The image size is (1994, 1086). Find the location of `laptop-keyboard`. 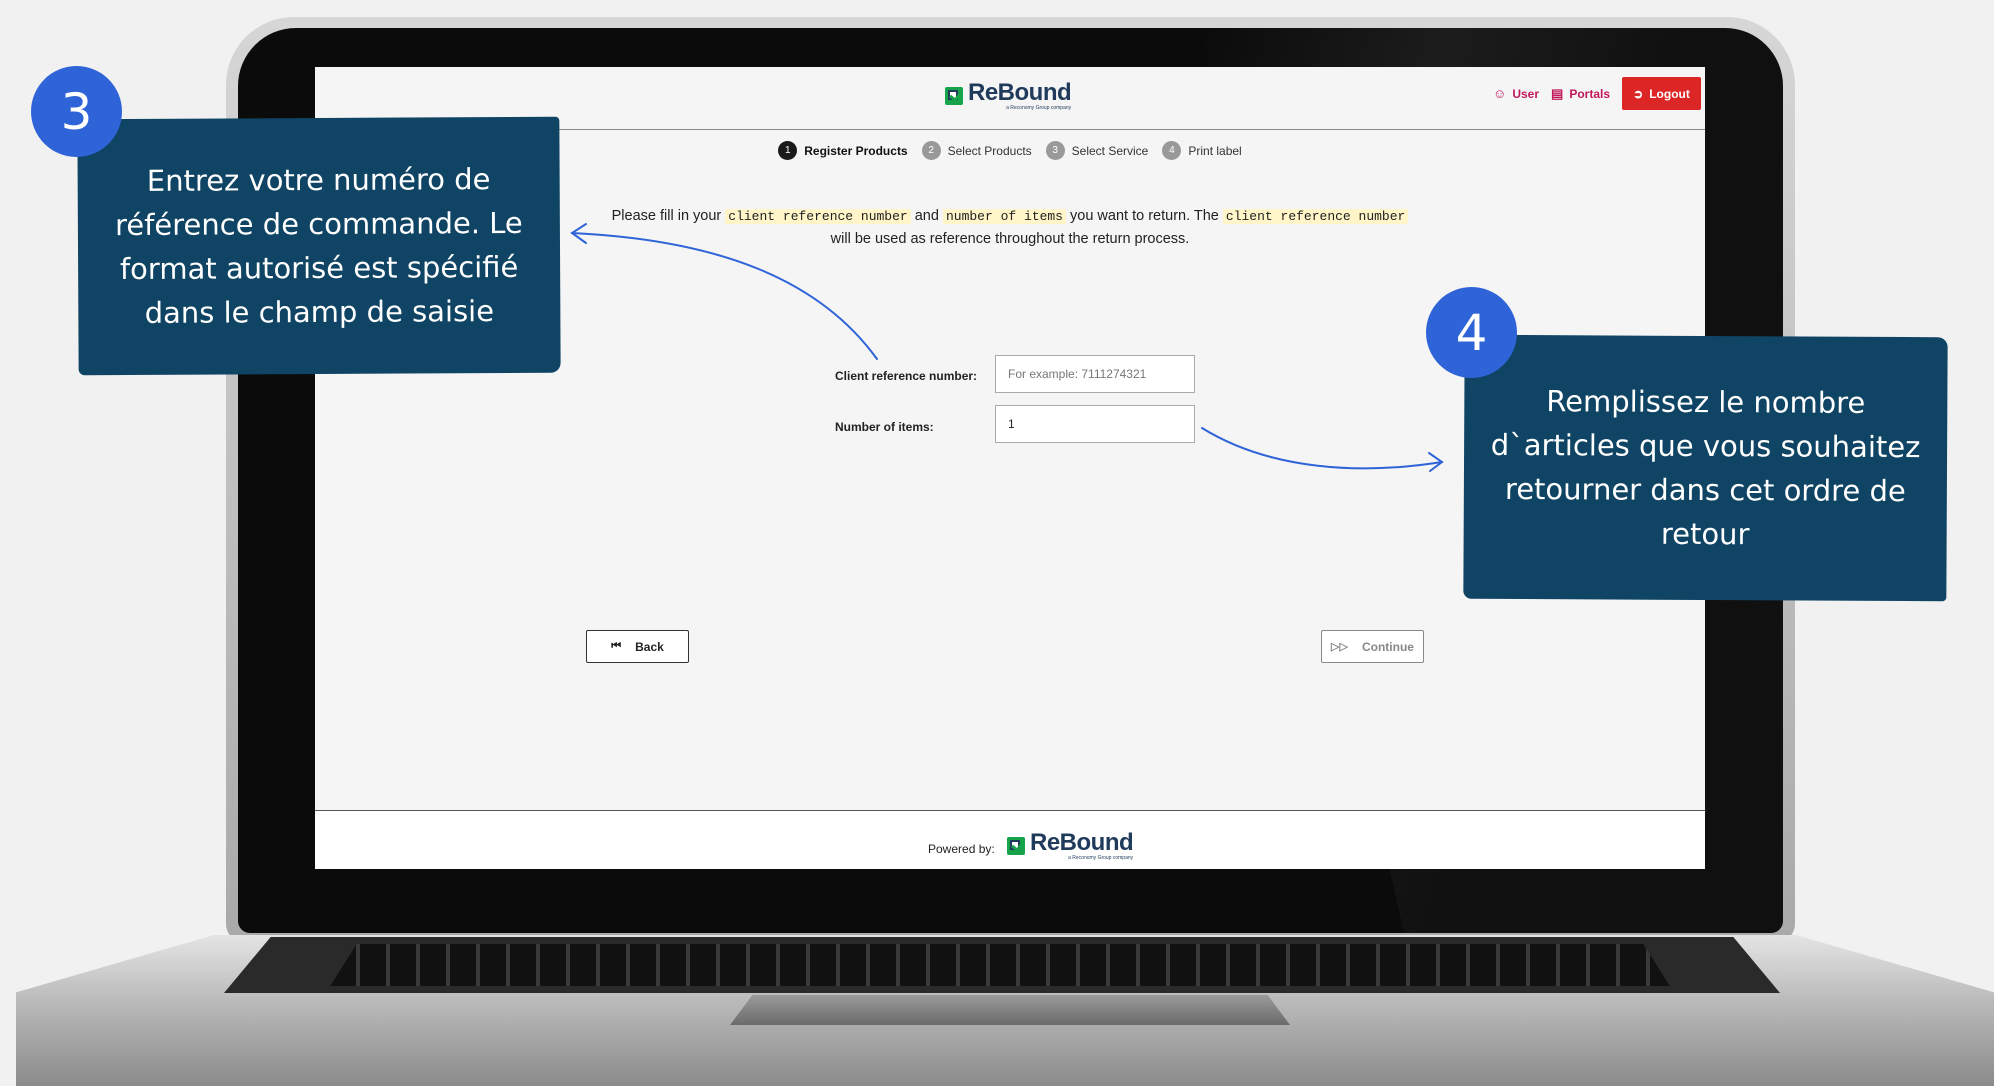

laptop-keyboard is located at coordinates (1000, 965).